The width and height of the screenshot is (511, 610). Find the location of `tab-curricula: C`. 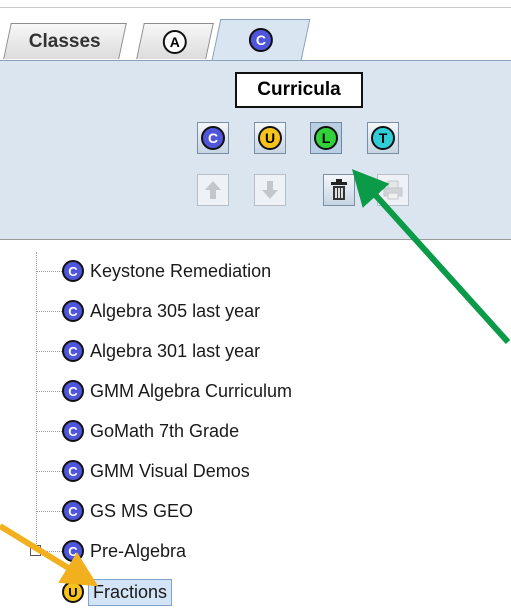

tab-curricula: C is located at coordinates (261, 39).